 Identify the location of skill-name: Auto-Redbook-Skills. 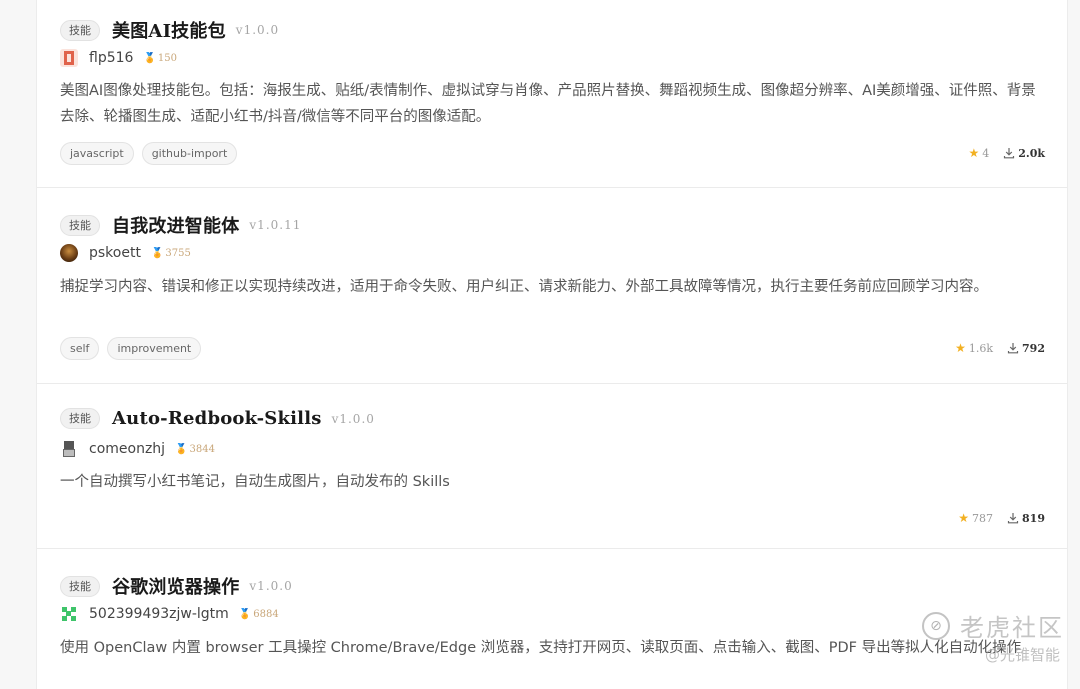
(217, 418).